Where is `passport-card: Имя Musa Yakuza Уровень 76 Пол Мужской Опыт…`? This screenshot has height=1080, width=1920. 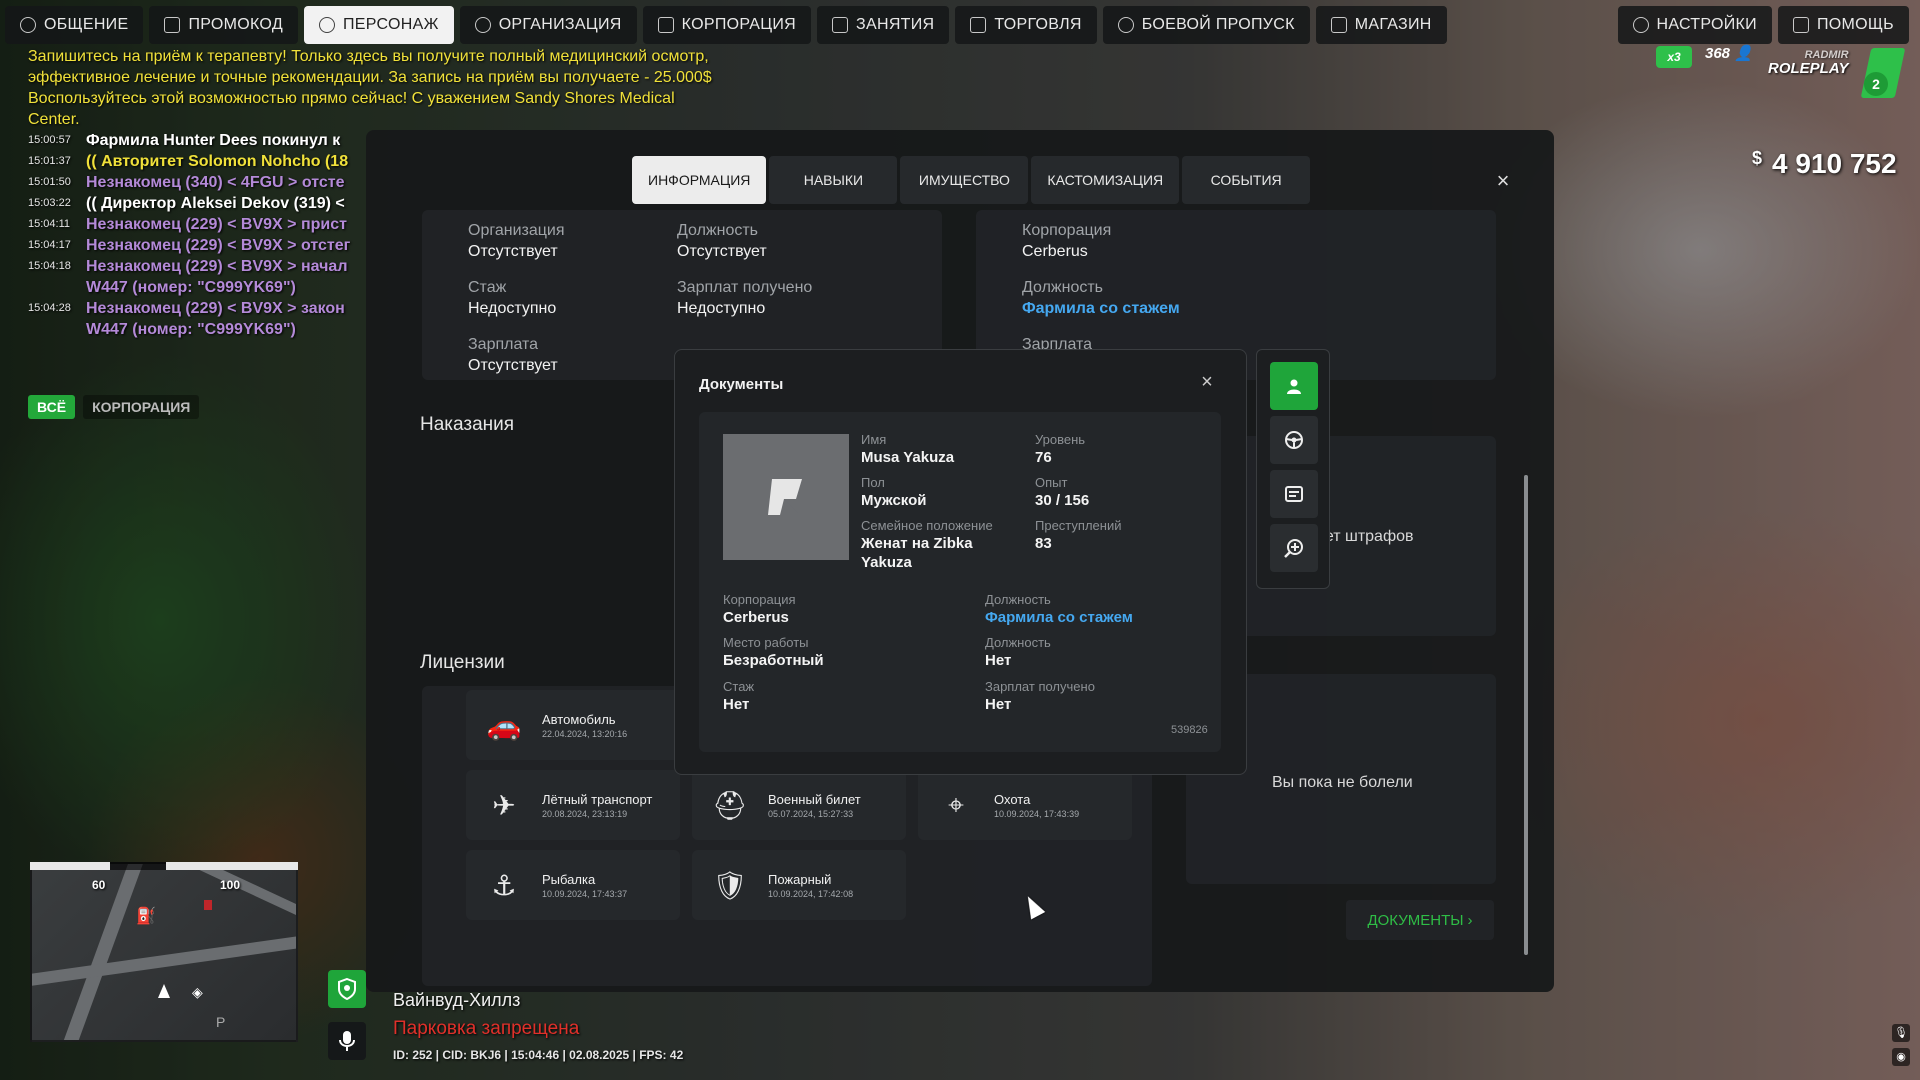
passport-card: Имя Musa Yakuza Уровень 76 Пол Мужской Опыт… is located at coordinates (960, 582).